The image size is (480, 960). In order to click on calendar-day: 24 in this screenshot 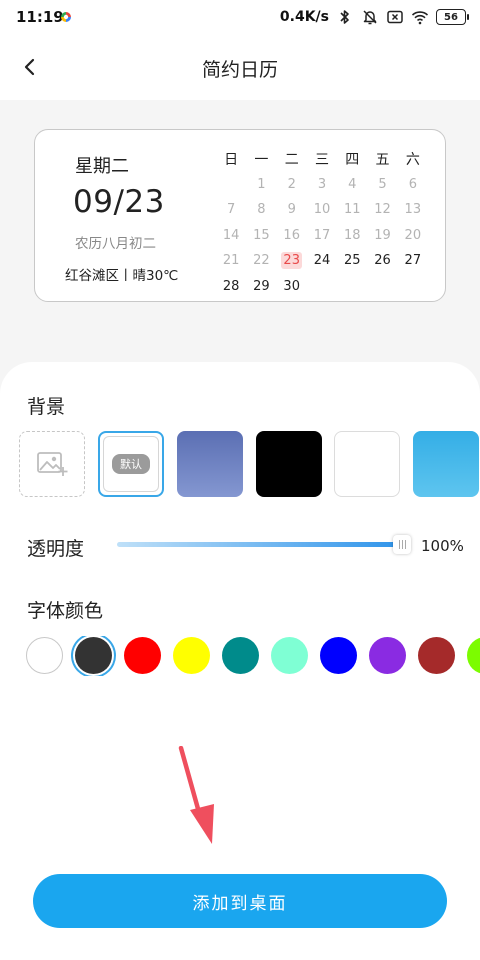, I will do `click(322, 261)`.